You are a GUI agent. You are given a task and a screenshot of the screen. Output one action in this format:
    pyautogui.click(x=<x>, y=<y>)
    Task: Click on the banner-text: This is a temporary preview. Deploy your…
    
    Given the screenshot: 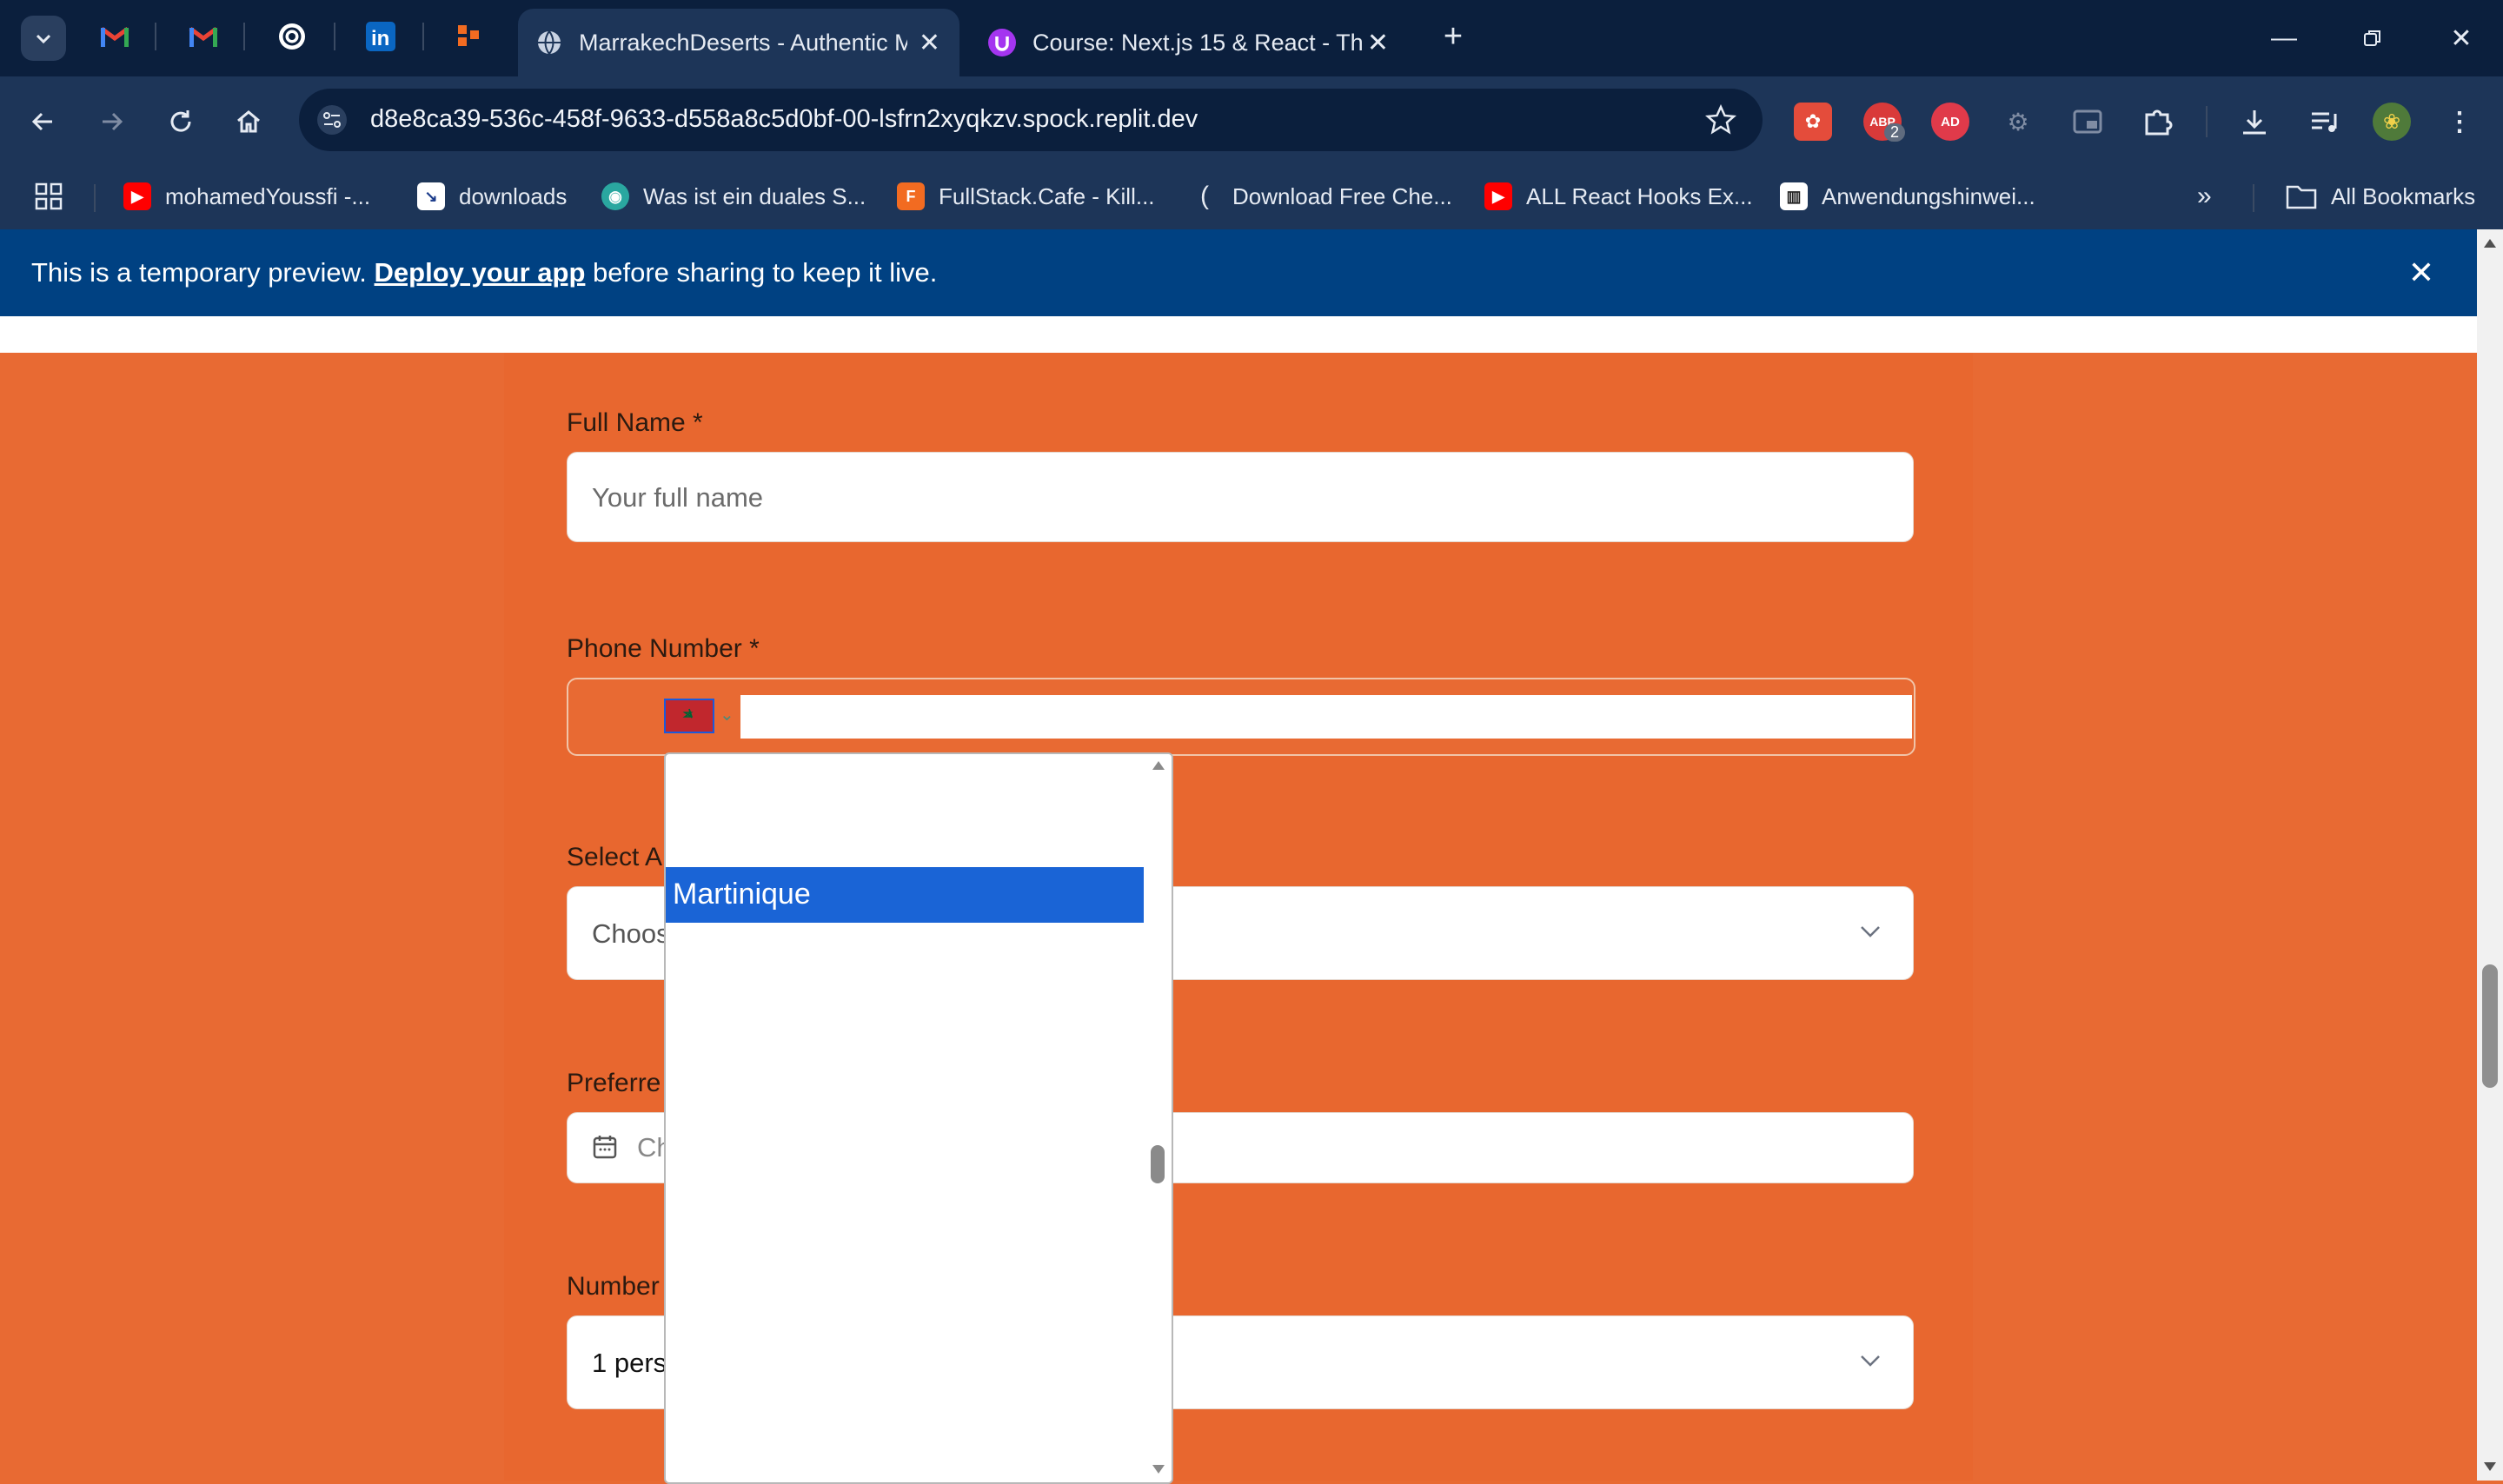 What is the action you would take?
    pyautogui.click(x=484, y=272)
    